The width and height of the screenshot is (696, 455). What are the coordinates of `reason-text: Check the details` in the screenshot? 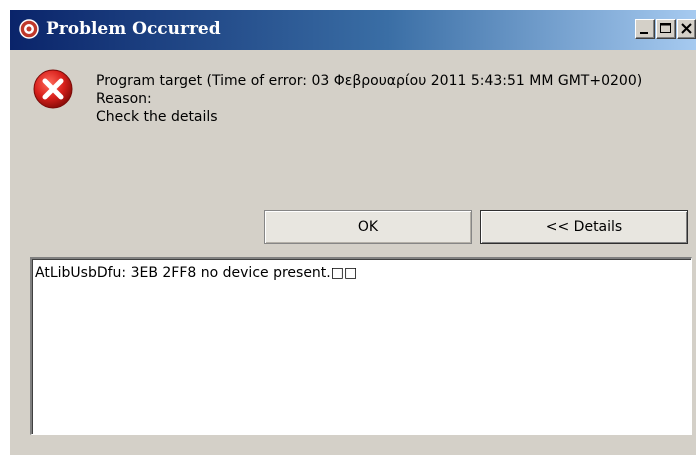 It's located at (157, 117).